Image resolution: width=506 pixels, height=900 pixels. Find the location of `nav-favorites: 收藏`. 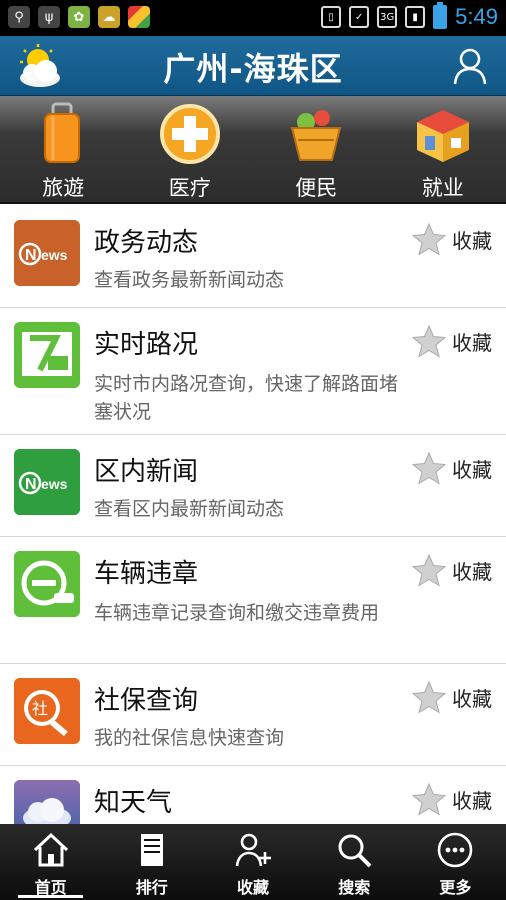

nav-favorites: 收藏 is located at coordinates (252, 862).